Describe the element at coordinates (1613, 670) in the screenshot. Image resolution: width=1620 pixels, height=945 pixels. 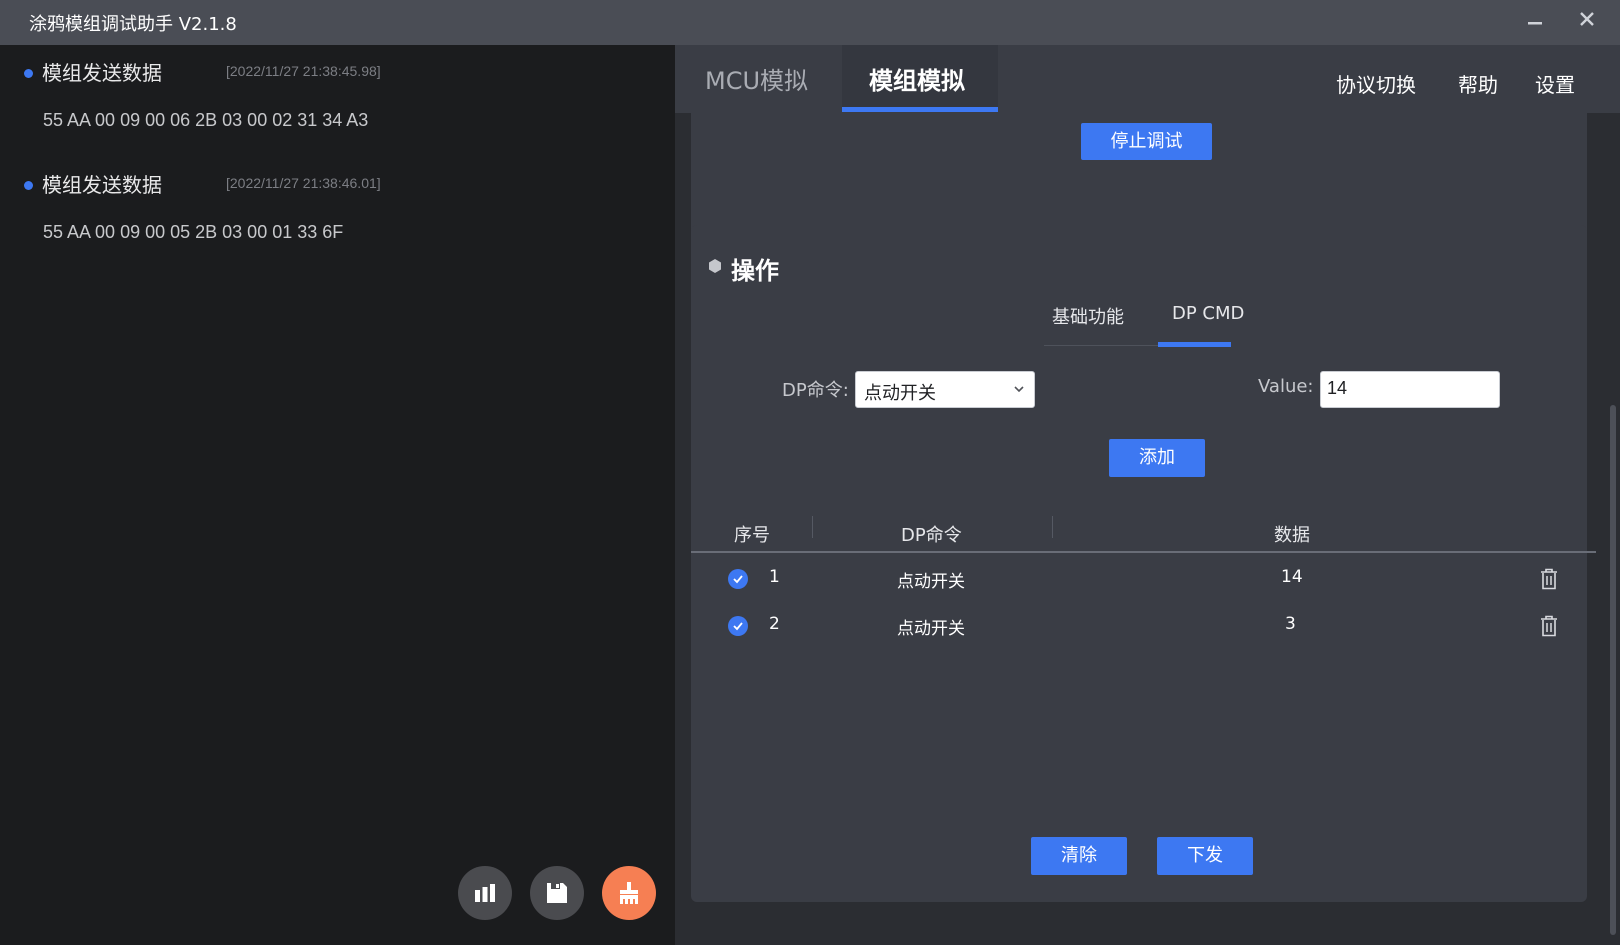
I see `scrollbar` at that location.